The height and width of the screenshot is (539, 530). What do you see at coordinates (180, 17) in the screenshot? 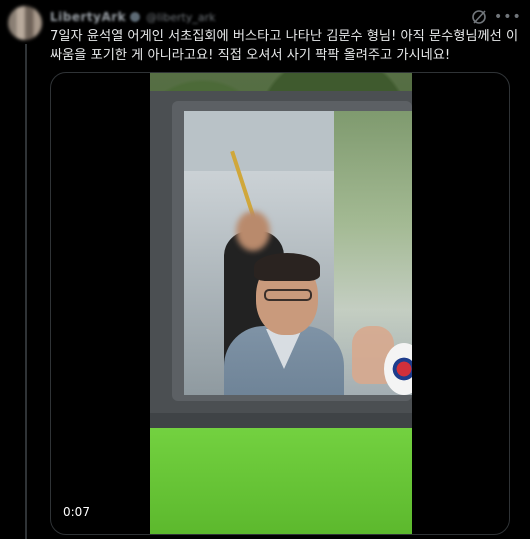
I see `user-handle: @liberty_ark` at bounding box center [180, 17].